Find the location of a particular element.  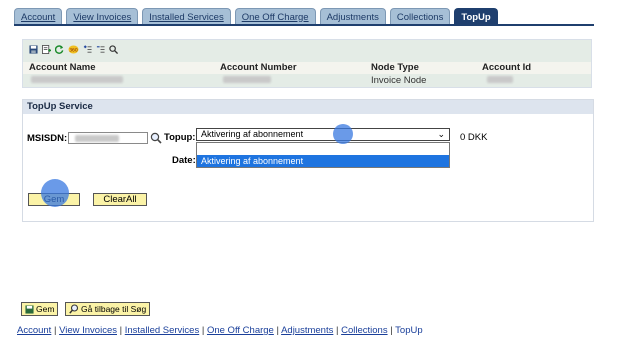

tab-underline is located at coordinates (304, 25).